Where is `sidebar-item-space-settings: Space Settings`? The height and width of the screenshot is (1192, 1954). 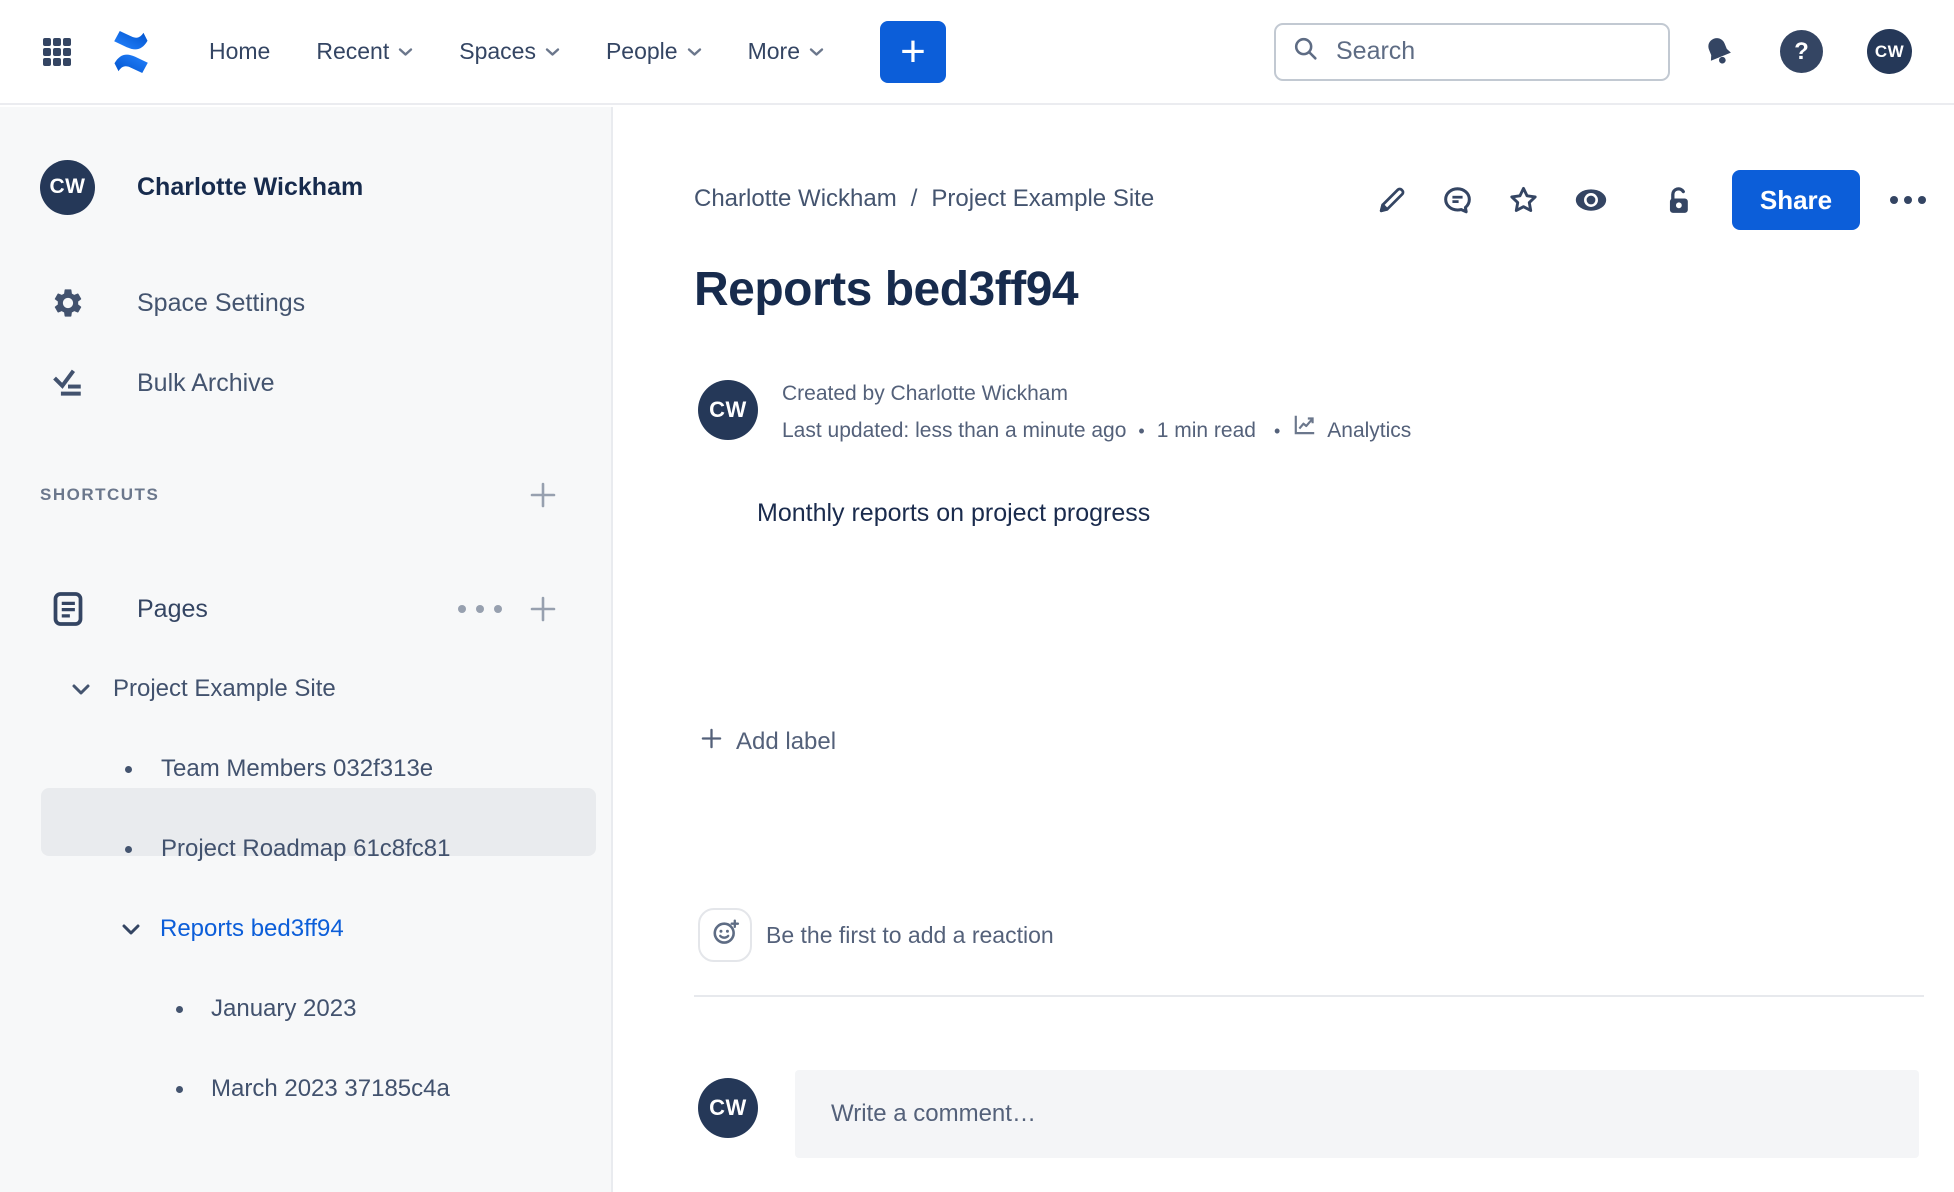 sidebar-item-space-settings: Space Settings is located at coordinates (306, 303).